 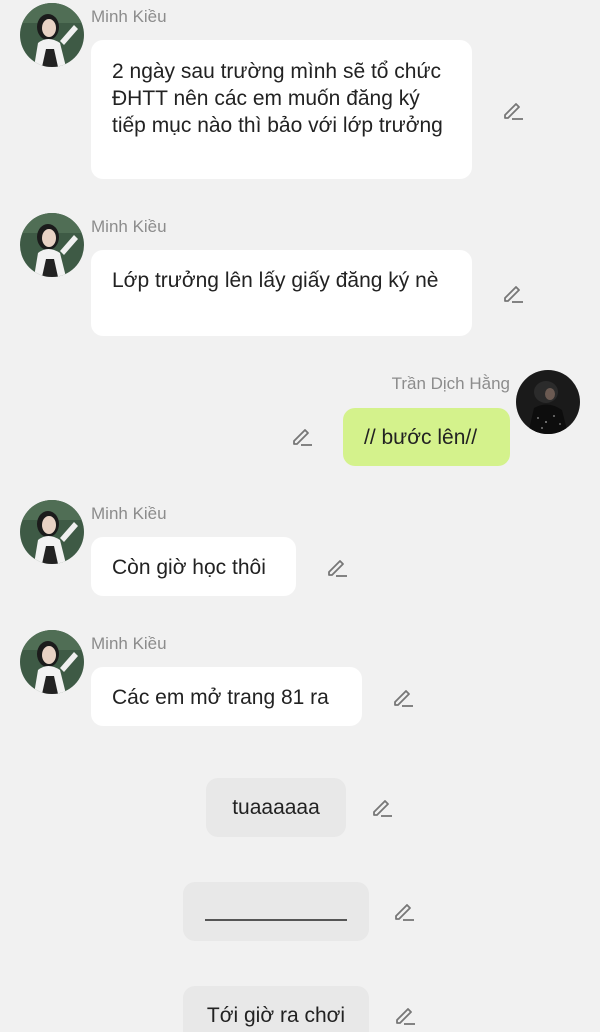 I want to click on message-bubble: Lớp trưởng lên lấy giấy đăng ký nè, so click(x=281, y=293).